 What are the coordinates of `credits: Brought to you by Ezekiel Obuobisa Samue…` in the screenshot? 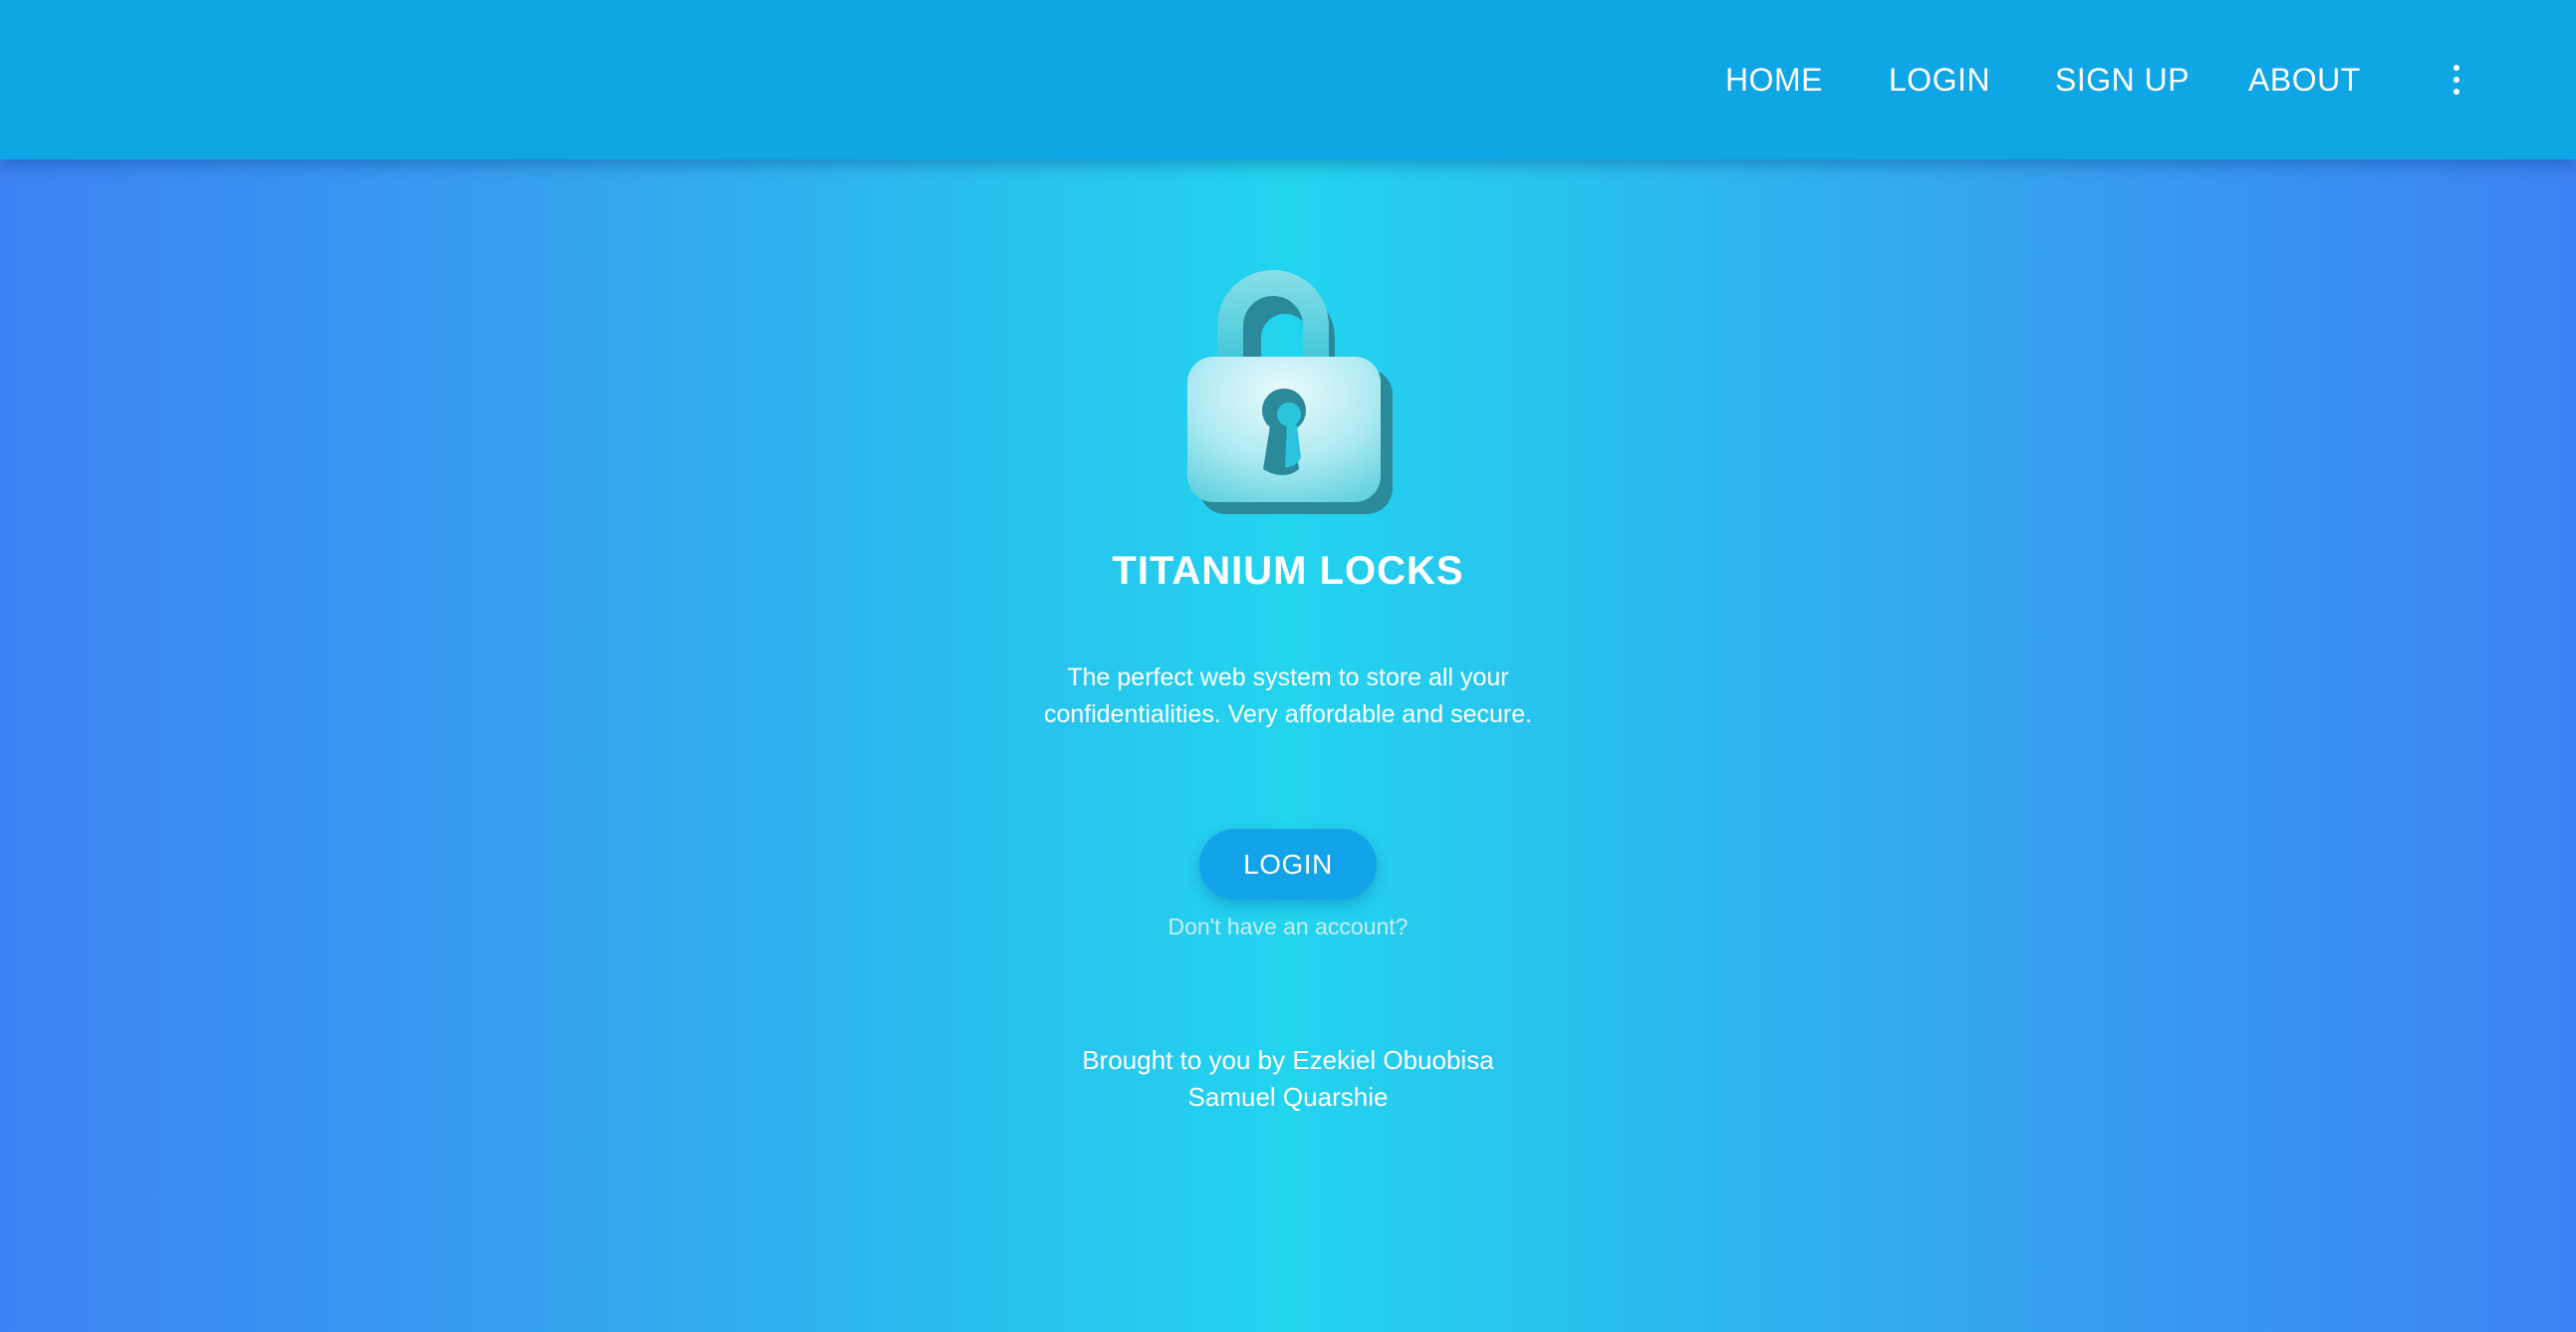 It's located at (1288, 1079).